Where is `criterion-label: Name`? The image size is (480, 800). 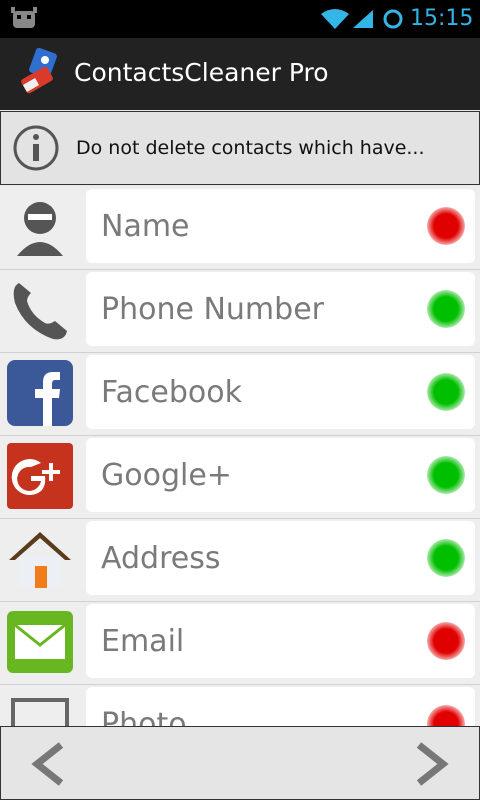
criterion-label: Name is located at coordinates (145, 226).